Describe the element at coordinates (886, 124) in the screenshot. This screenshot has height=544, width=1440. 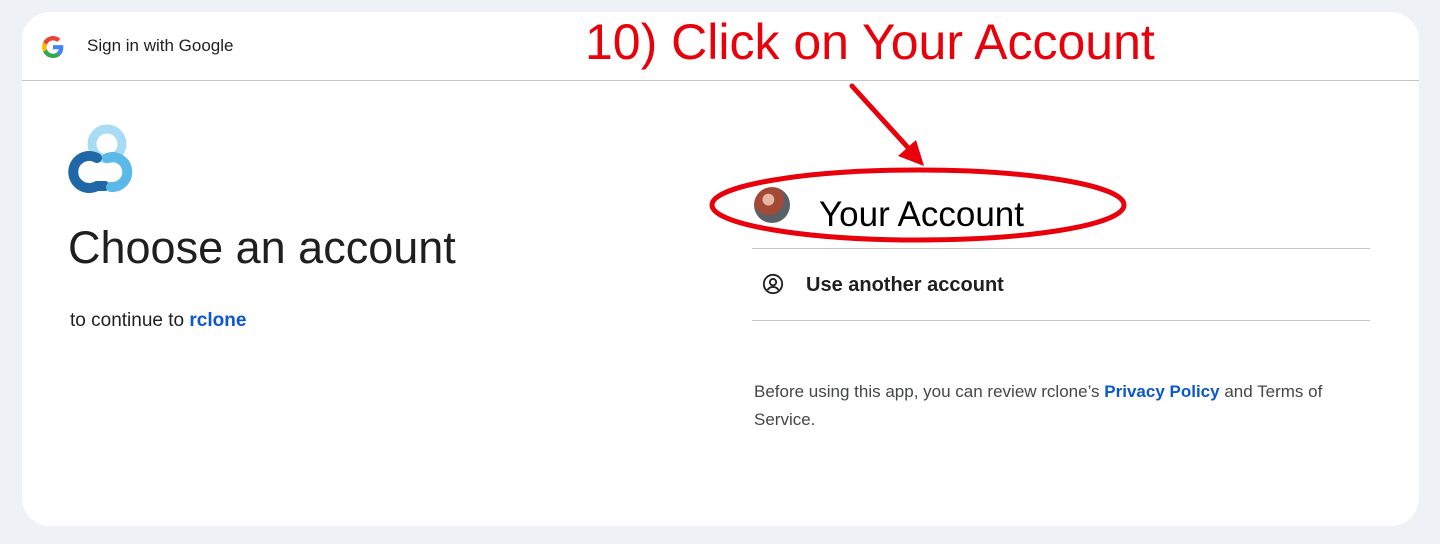
I see `arrow-annotation` at that location.